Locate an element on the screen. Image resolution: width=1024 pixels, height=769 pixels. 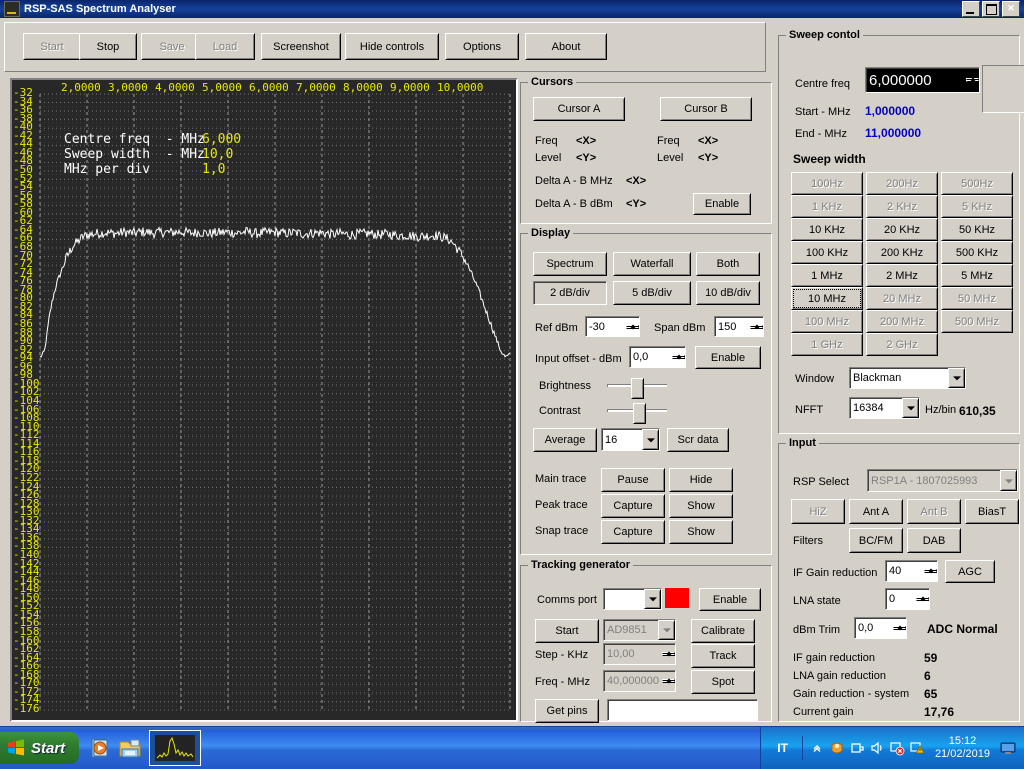
db-per-div-5-db-div: 5 dB/div is located at coordinates (652, 293).